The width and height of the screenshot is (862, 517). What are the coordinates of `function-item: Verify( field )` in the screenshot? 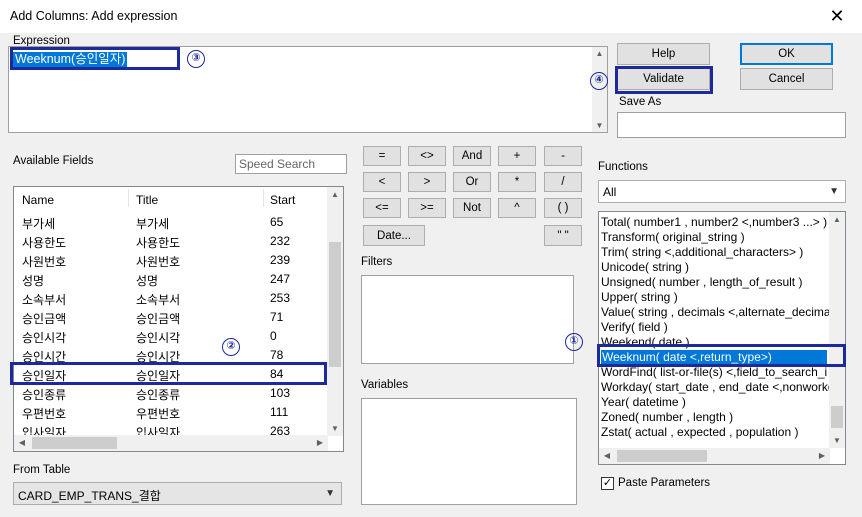 It's located at (634, 327).